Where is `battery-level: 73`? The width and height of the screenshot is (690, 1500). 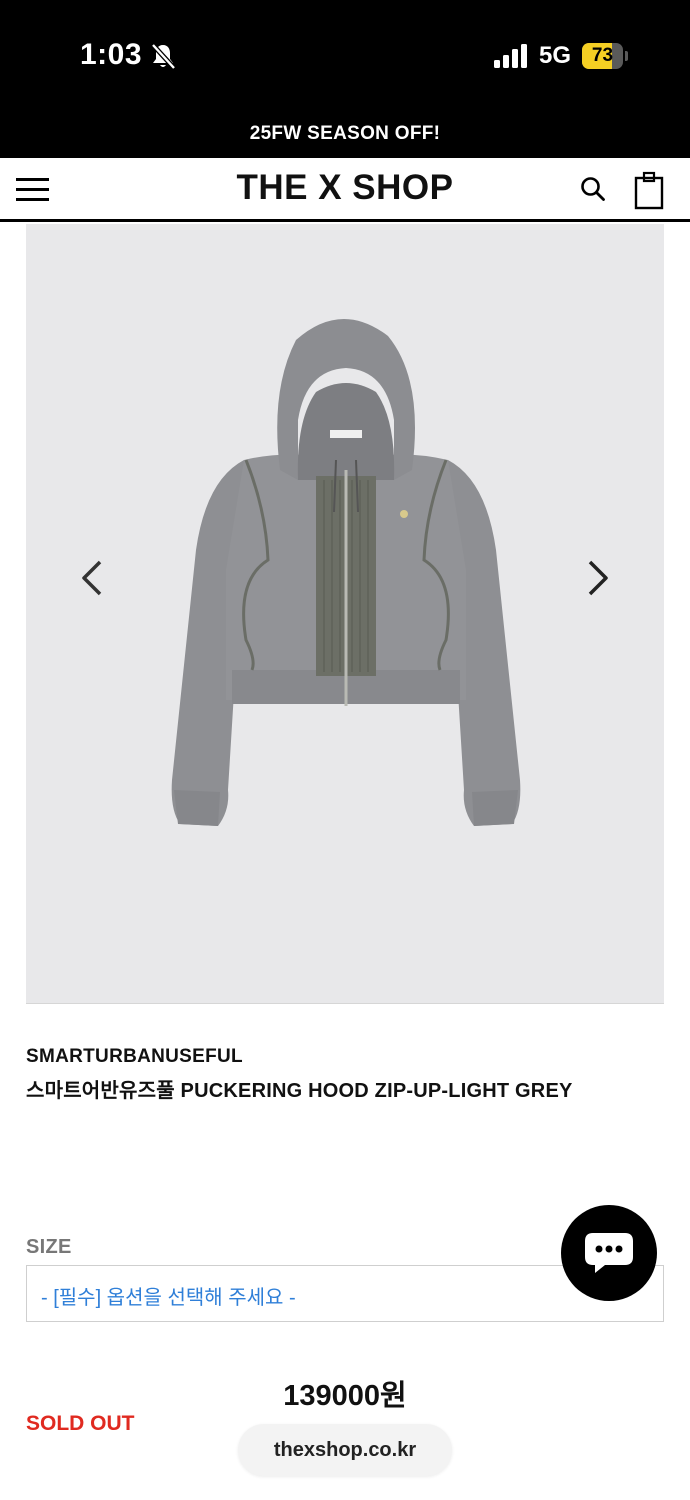 battery-level: 73 is located at coordinates (602, 55).